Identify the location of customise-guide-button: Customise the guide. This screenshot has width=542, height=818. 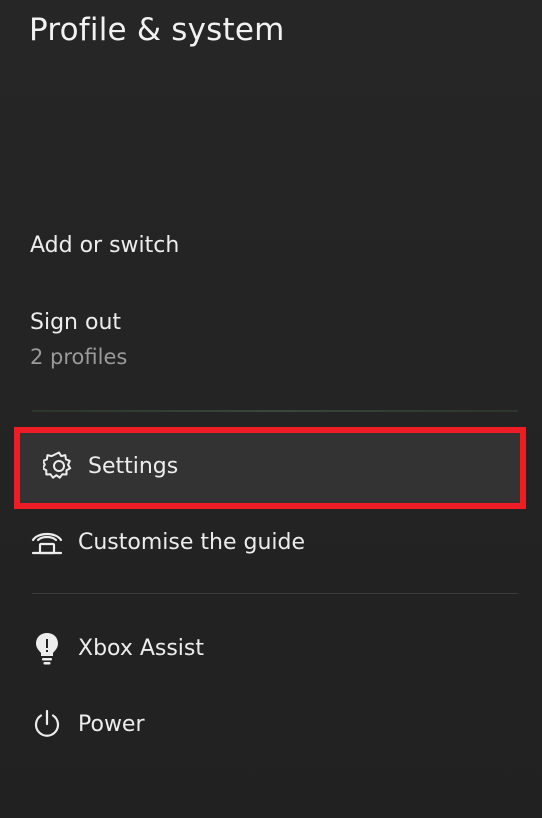
(167, 542).